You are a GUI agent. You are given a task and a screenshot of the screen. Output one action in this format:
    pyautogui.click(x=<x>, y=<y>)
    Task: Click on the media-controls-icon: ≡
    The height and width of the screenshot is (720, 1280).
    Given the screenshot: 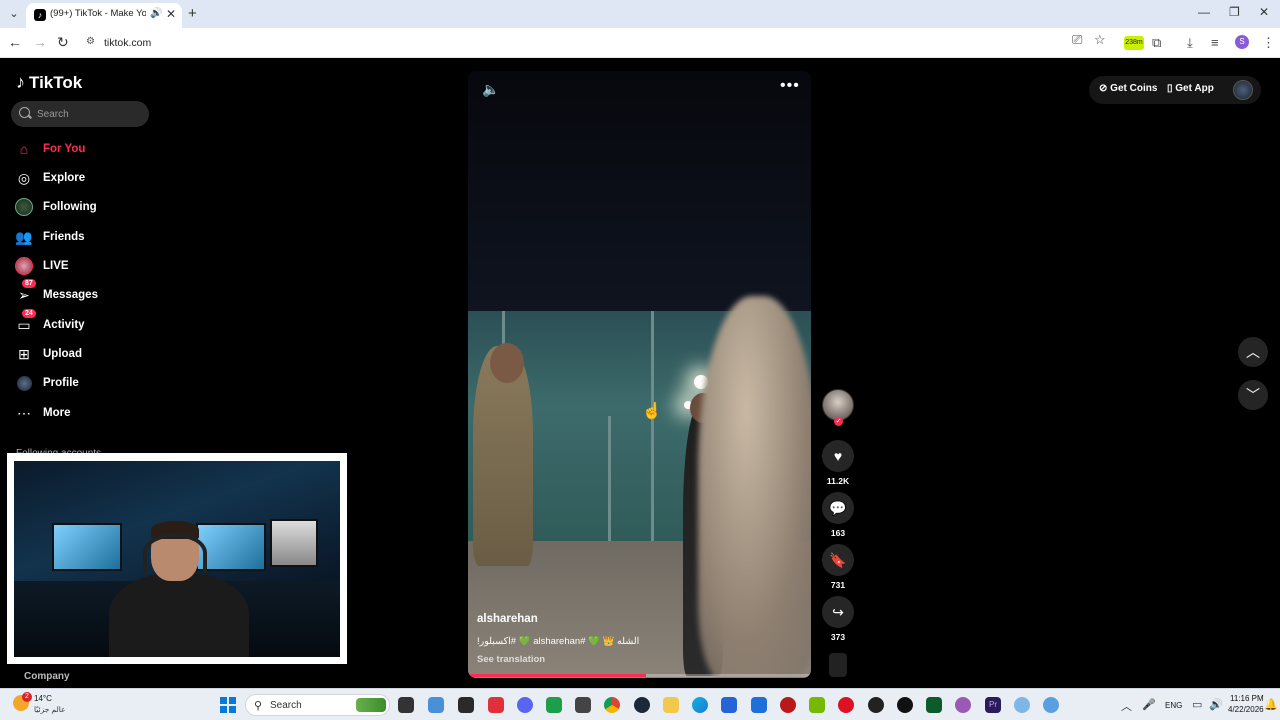 What is the action you would take?
    pyautogui.click(x=1215, y=42)
    